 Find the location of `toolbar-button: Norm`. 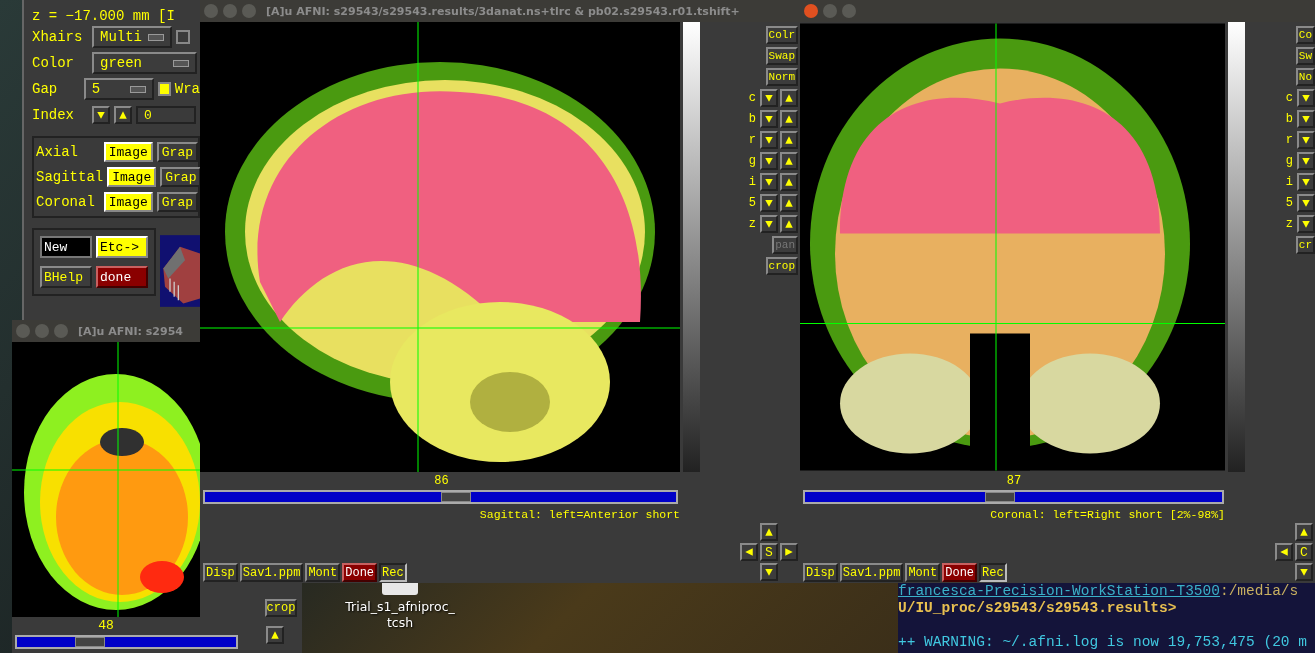

toolbar-button: Norm is located at coordinates (781, 77).